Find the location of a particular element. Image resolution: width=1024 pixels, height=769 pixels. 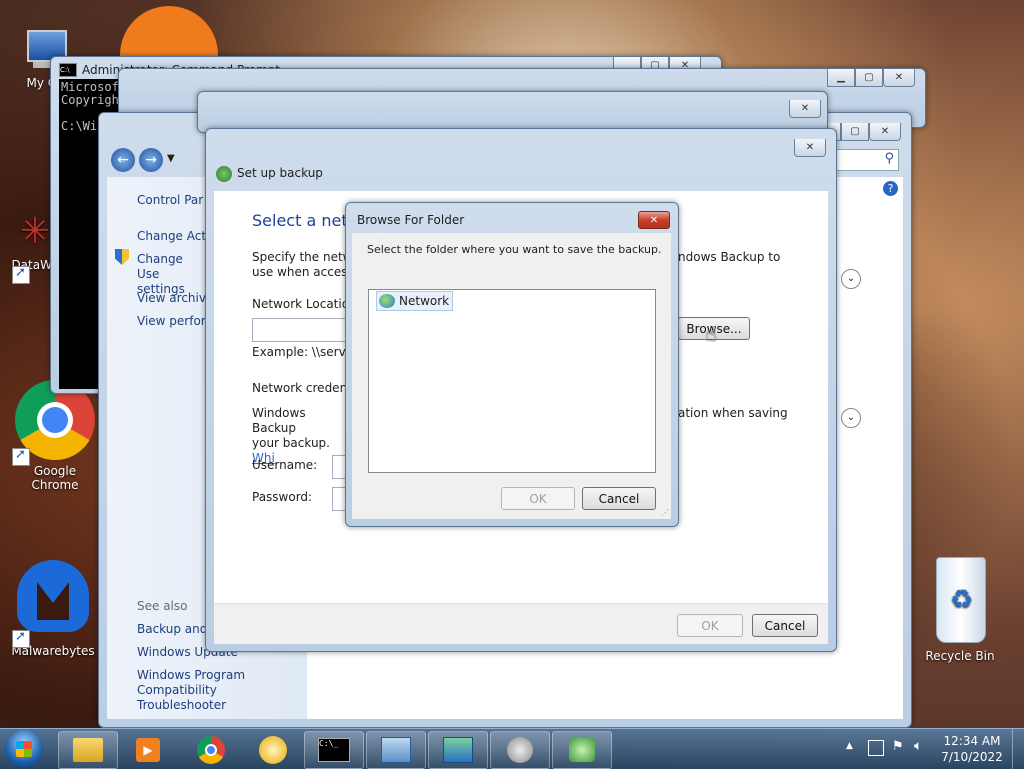

spider-icon: ✳ is located at coordinates (35, 231).